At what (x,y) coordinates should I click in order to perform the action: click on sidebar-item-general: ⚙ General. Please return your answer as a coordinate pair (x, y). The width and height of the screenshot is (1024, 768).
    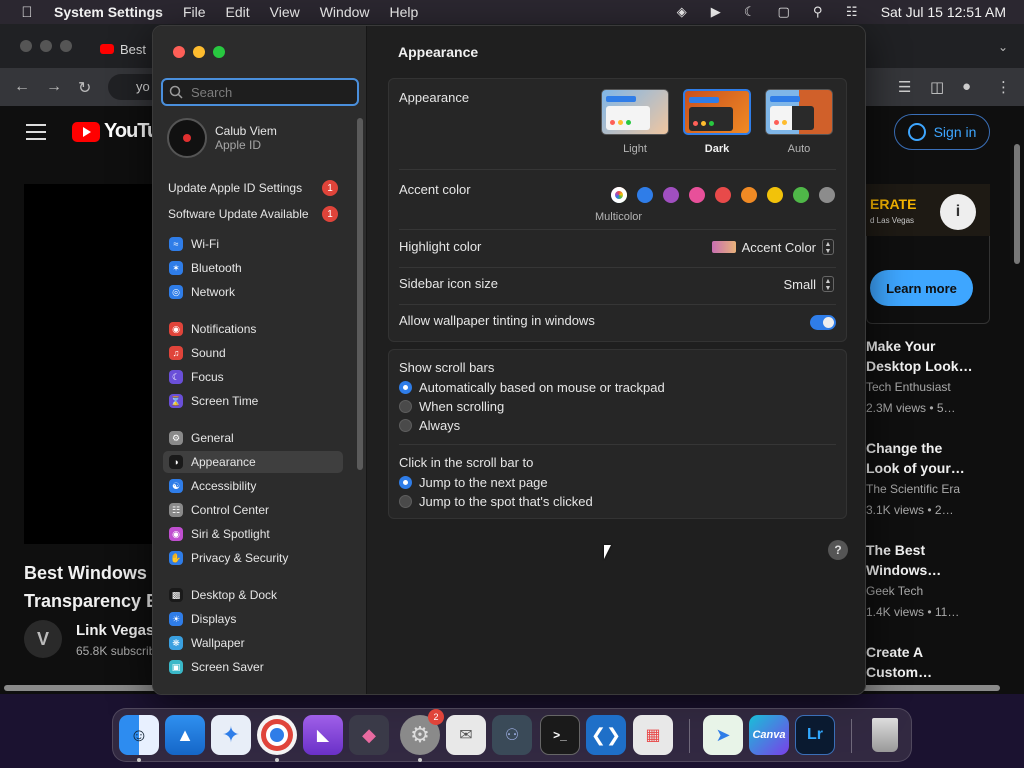
    Looking at the image, I should click on (253, 438).